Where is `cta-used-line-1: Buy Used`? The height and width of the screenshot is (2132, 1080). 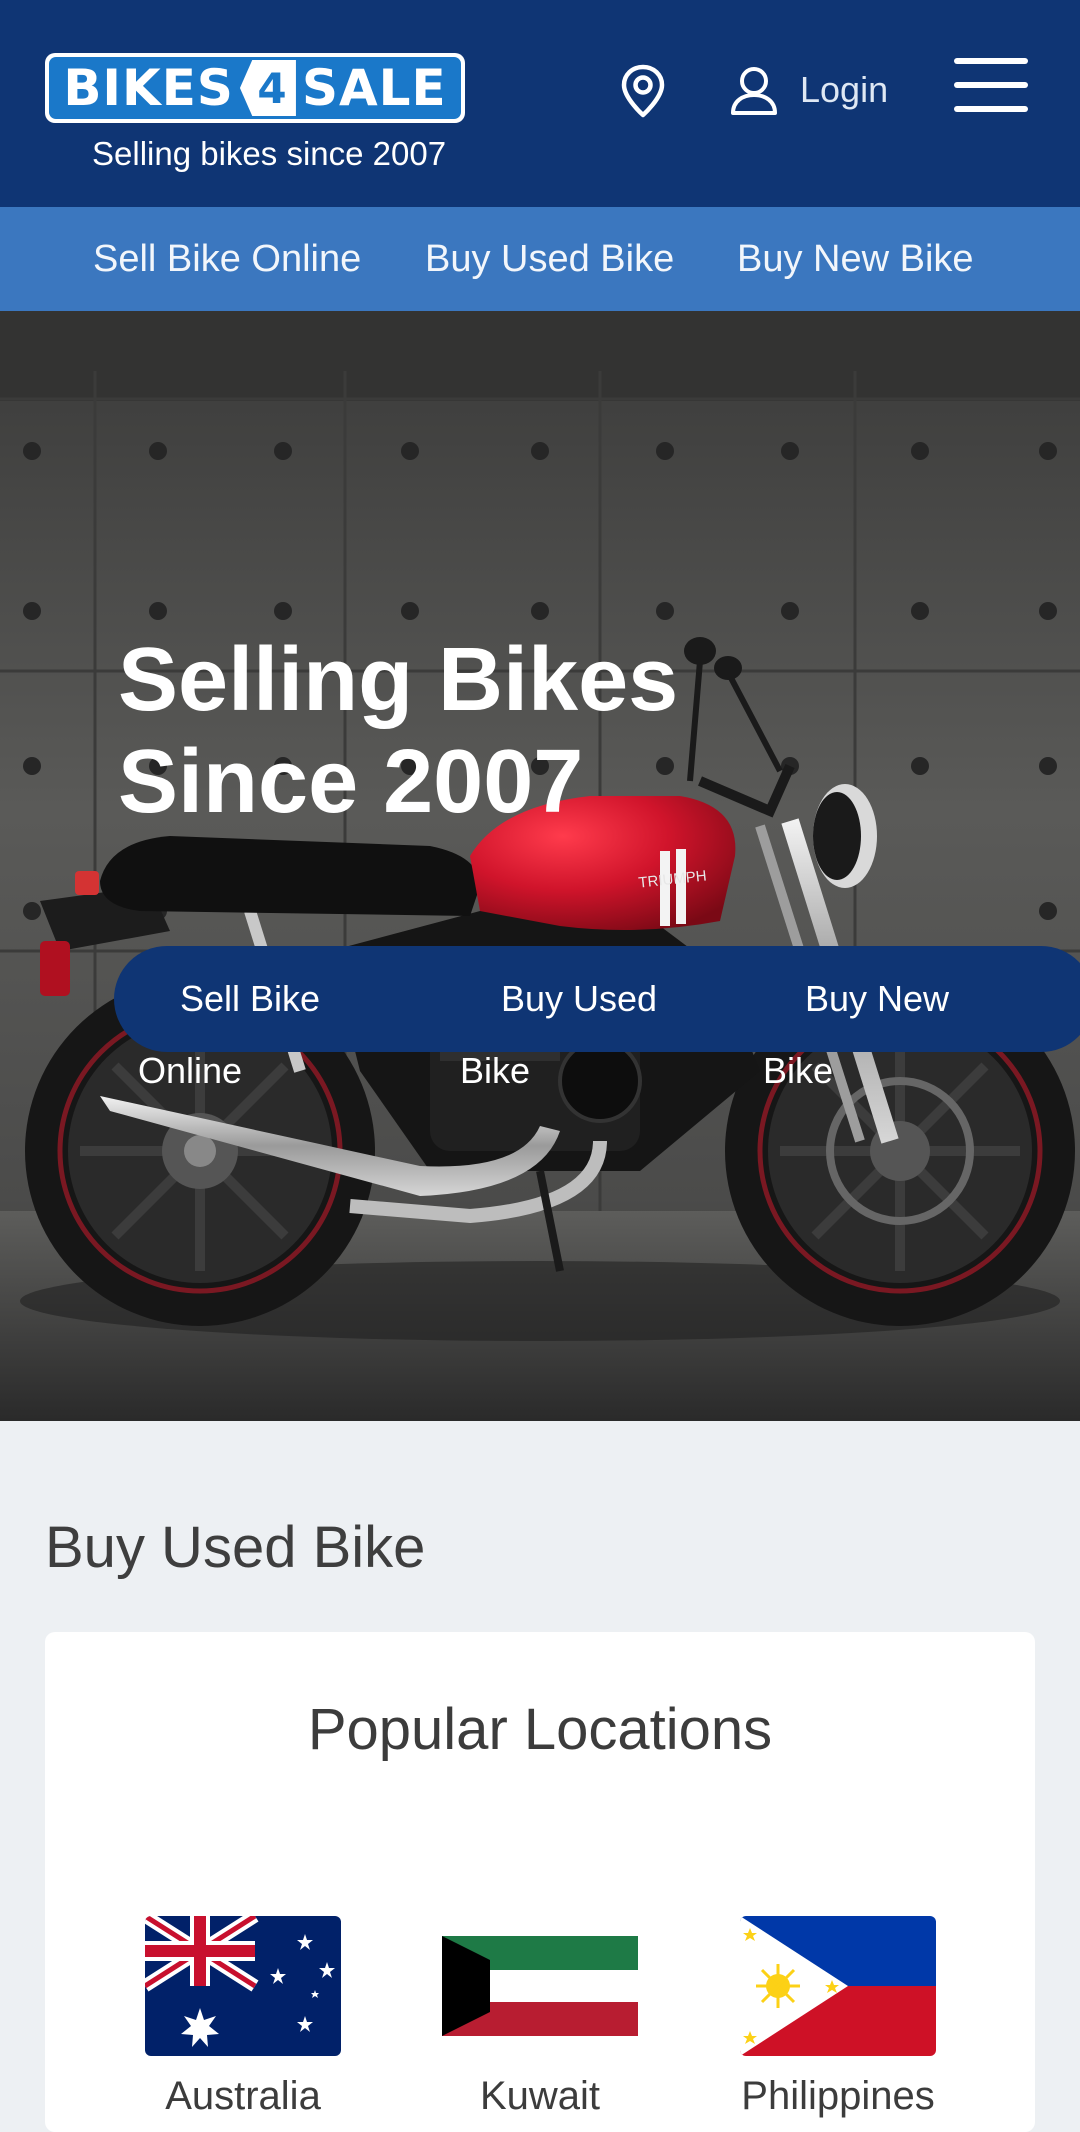 cta-used-line-1: Buy Used is located at coordinates (579, 998).